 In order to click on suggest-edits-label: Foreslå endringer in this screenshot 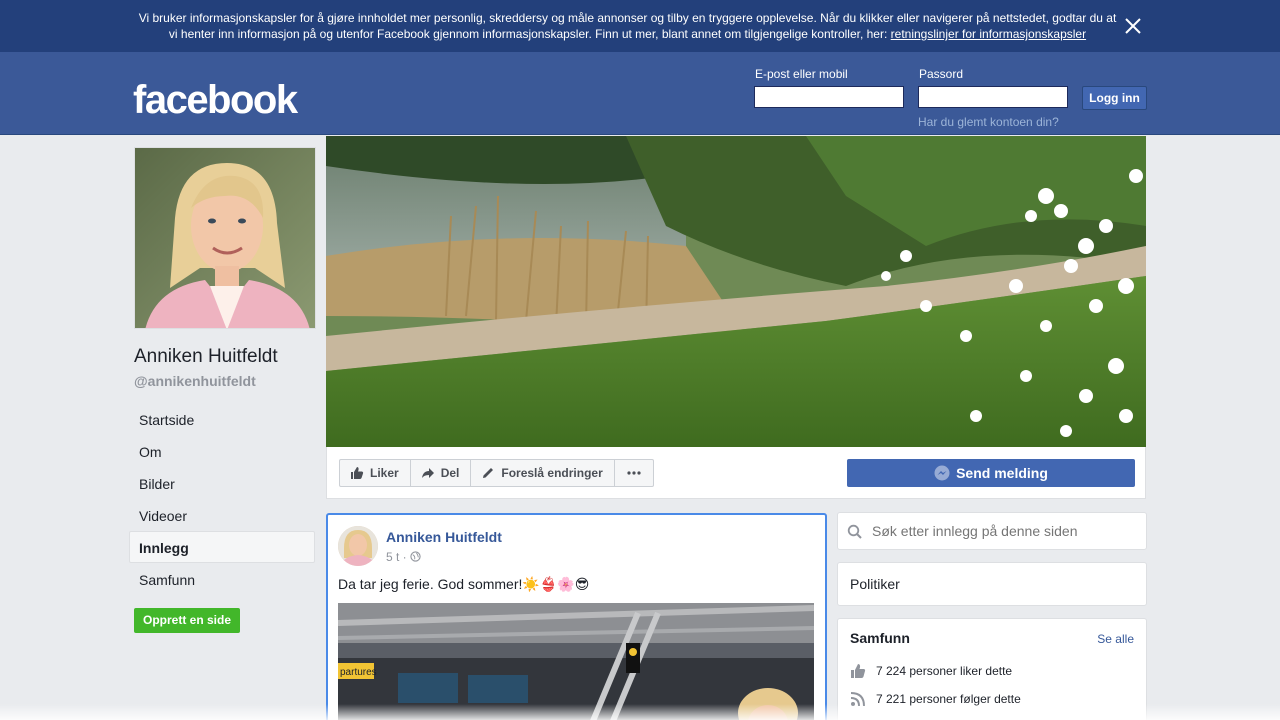, I will do `click(552, 473)`.